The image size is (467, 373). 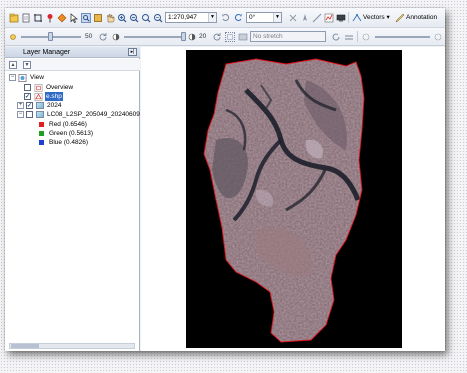 What do you see at coordinates (110, 18) in the screenshot?
I see `pan-icon` at bounding box center [110, 18].